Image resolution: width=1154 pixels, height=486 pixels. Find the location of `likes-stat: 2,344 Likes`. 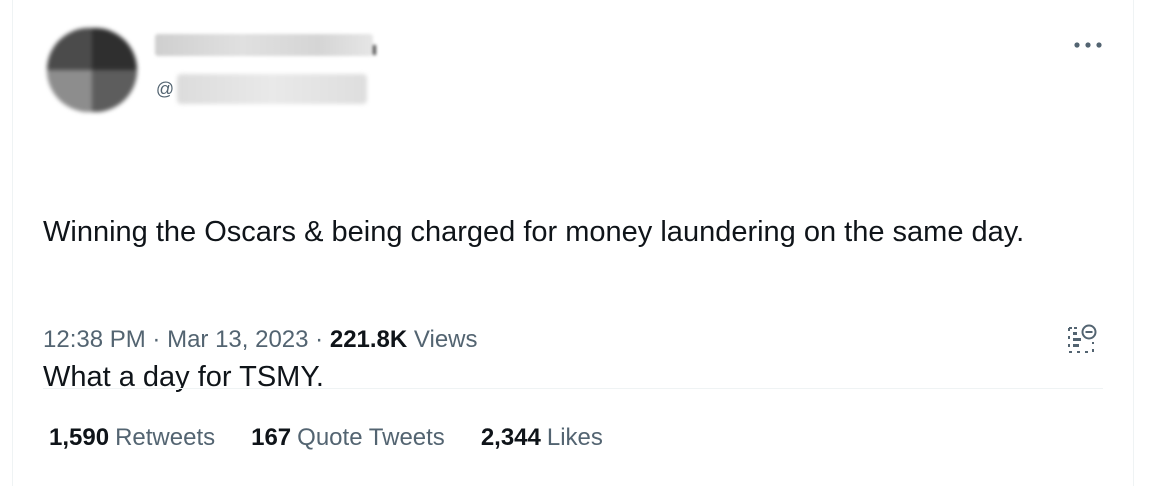

likes-stat: 2,344 Likes is located at coordinates (542, 438).